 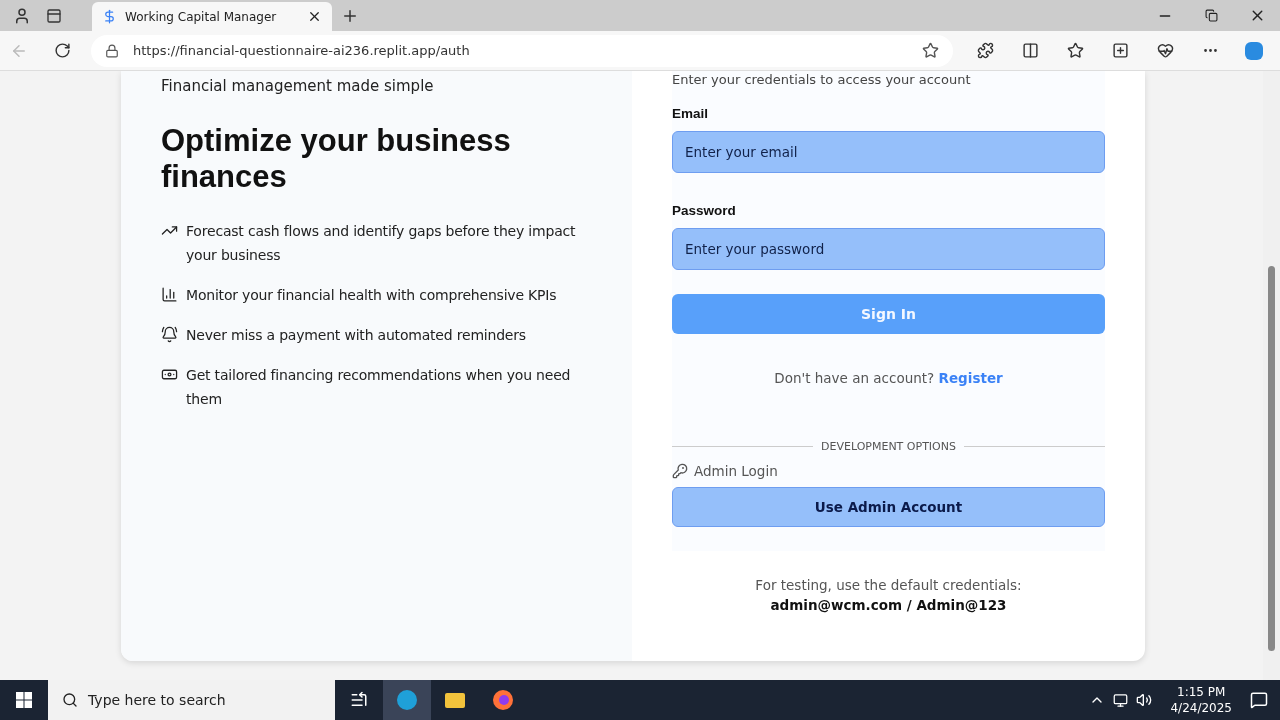 I want to click on testing-note: For testing, use the default credentials:, so click(x=888, y=585).